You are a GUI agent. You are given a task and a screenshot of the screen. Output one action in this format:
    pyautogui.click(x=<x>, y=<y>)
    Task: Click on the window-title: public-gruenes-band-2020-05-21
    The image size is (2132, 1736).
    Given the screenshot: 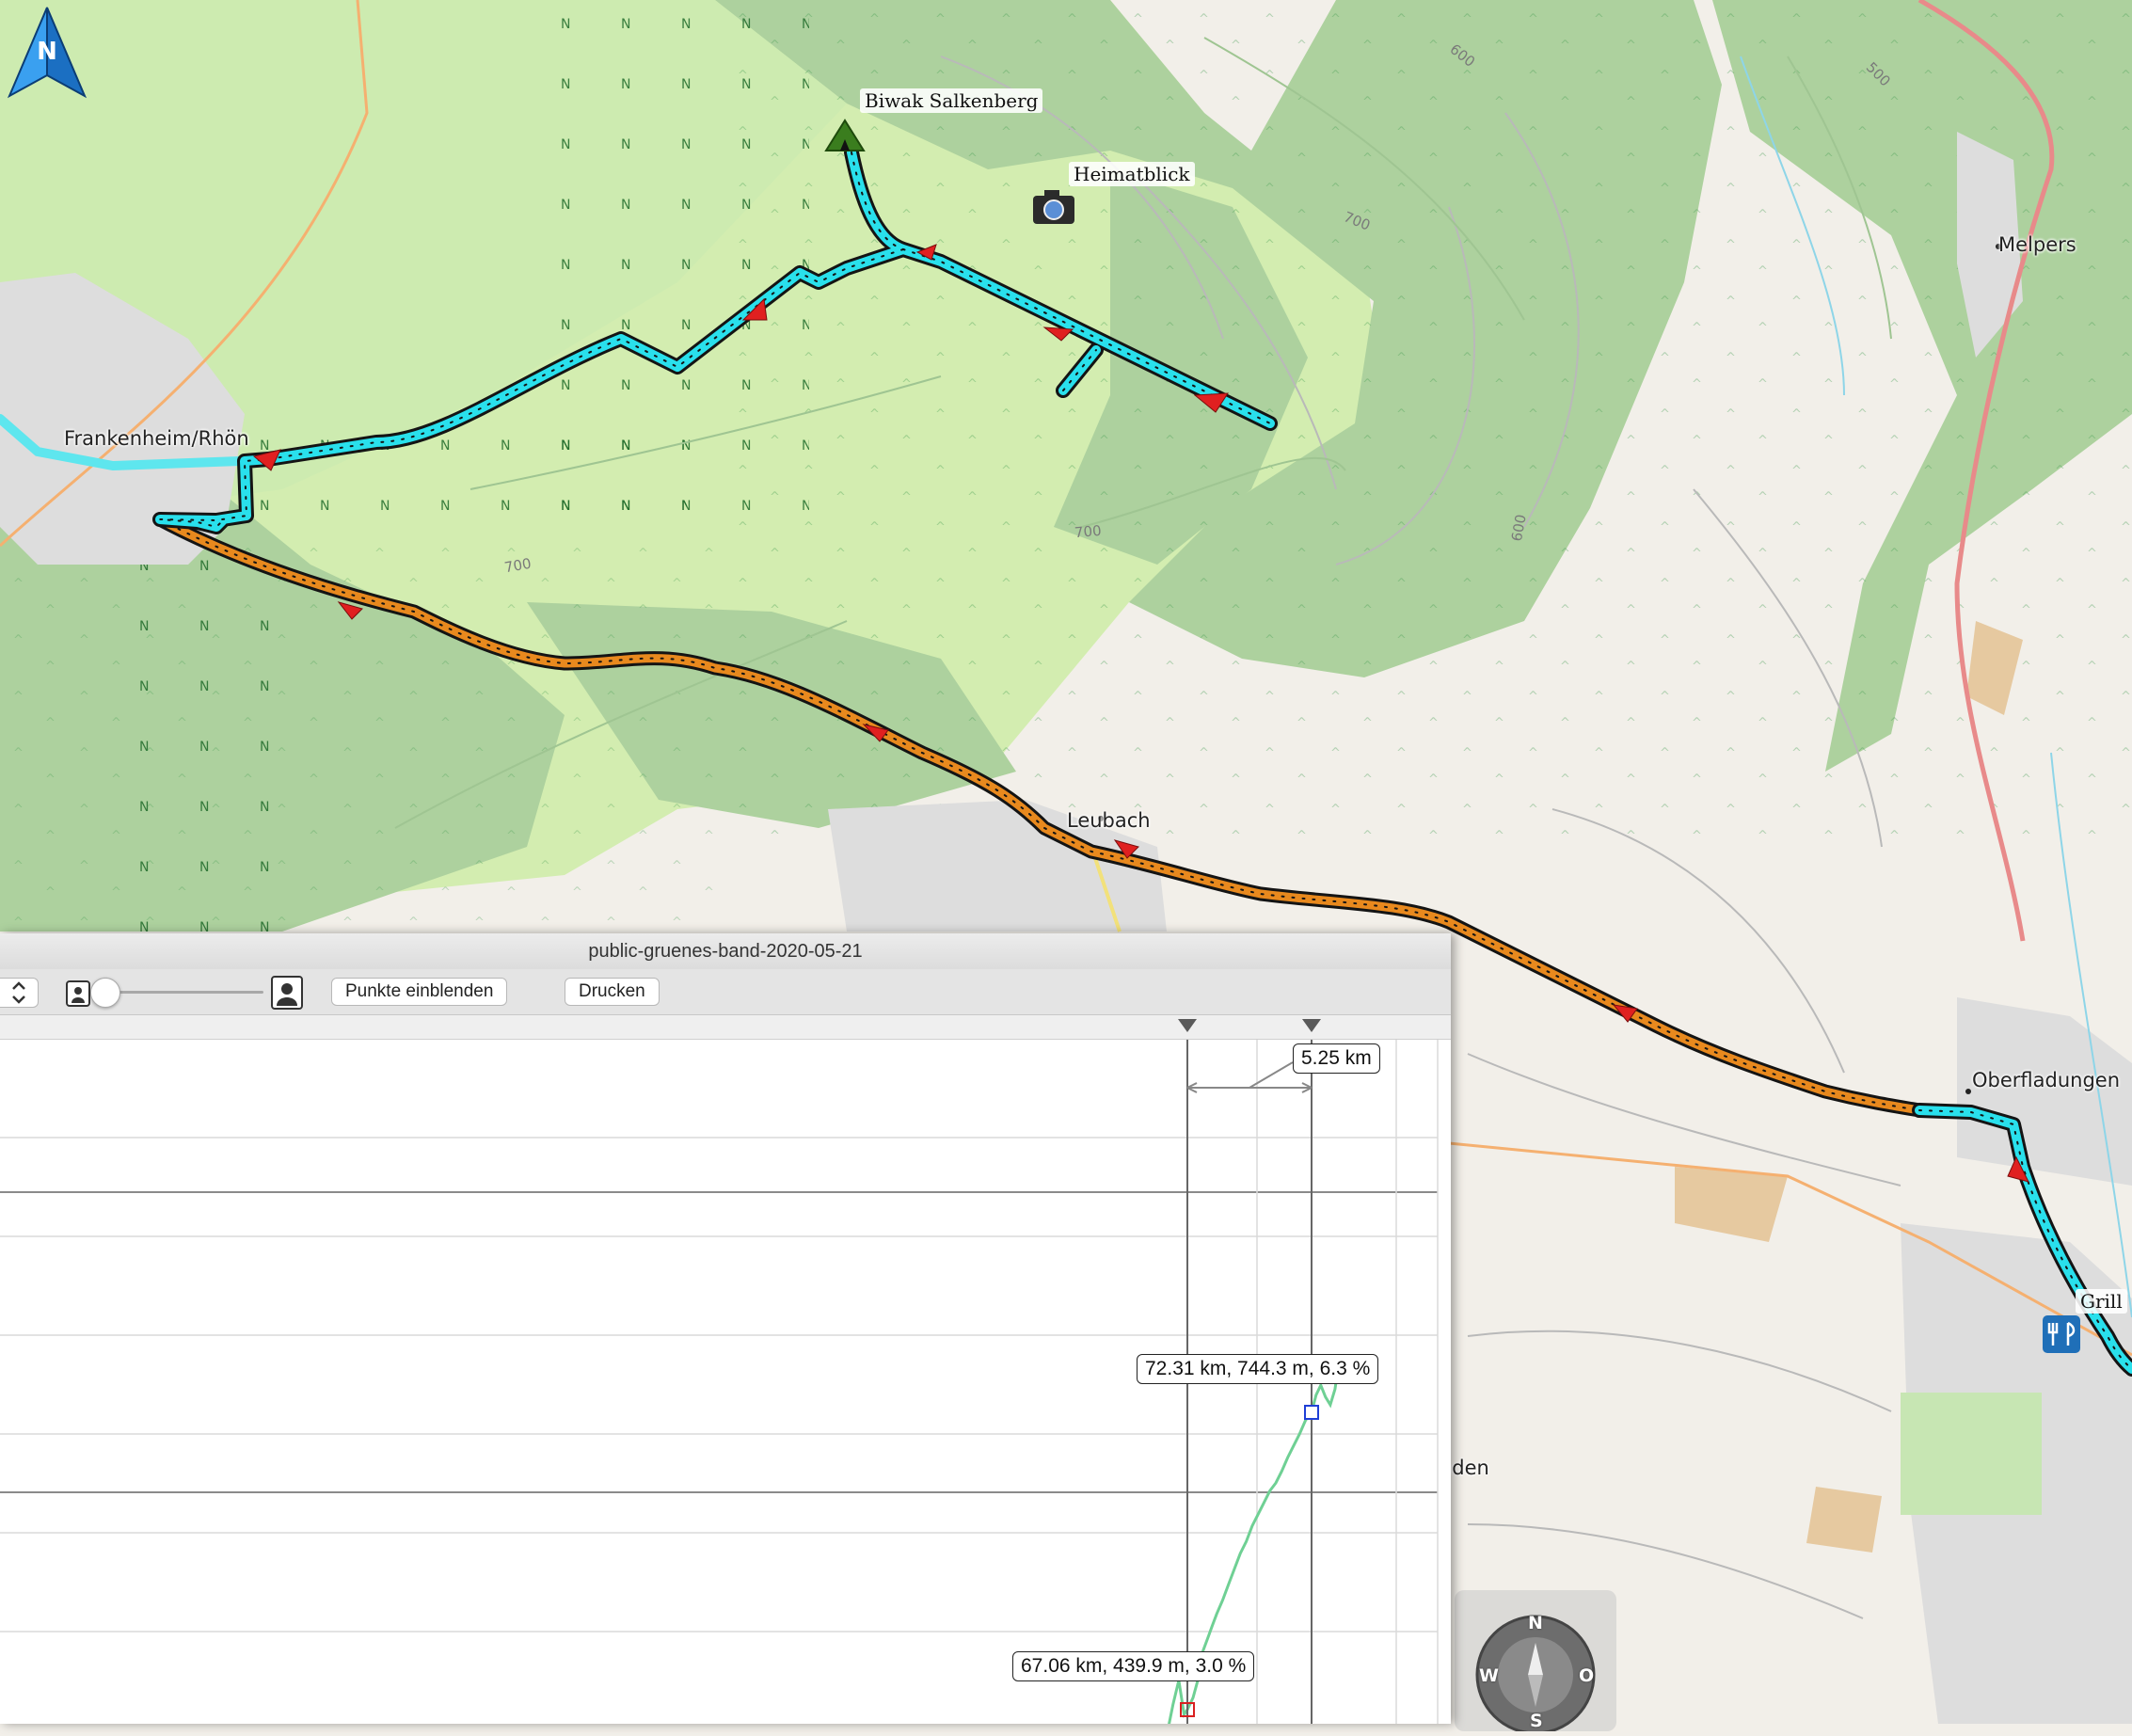 What is the action you would take?
    pyautogui.click(x=726, y=951)
    